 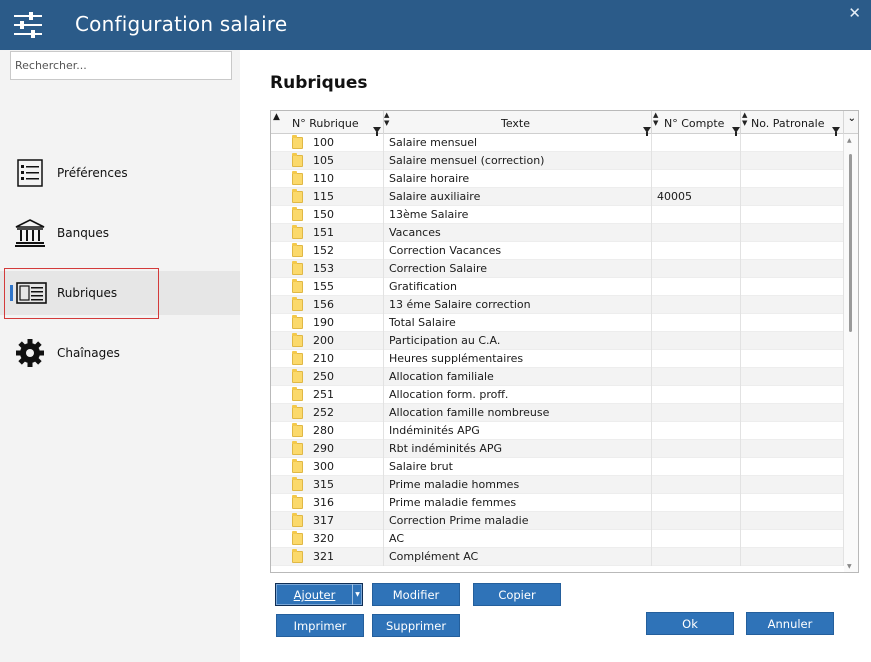 What do you see at coordinates (557, 557) in the screenshot?
I see `table-row: 321 Complément AC` at bounding box center [557, 557].